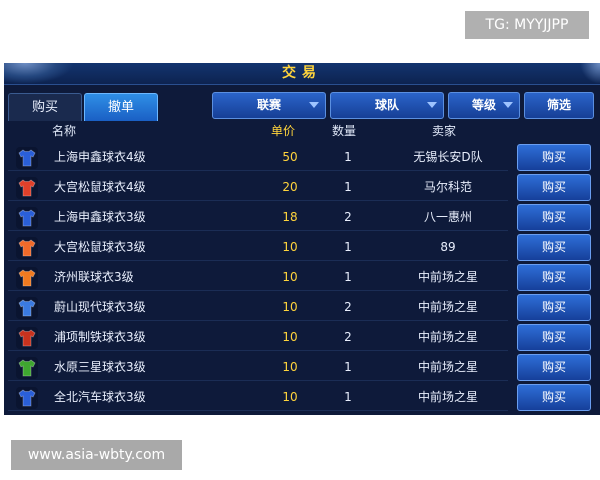  I want to click on item-name: 上海申鑫球衣4级, so click(100, 157).